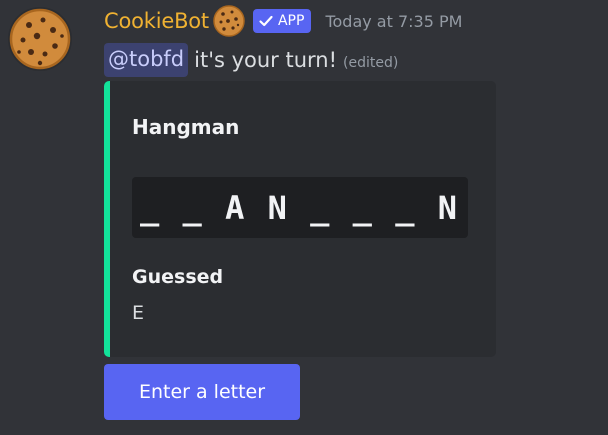  I want to click on hangman-word: _ _ A N _ _ _ N, so click(299, 207).